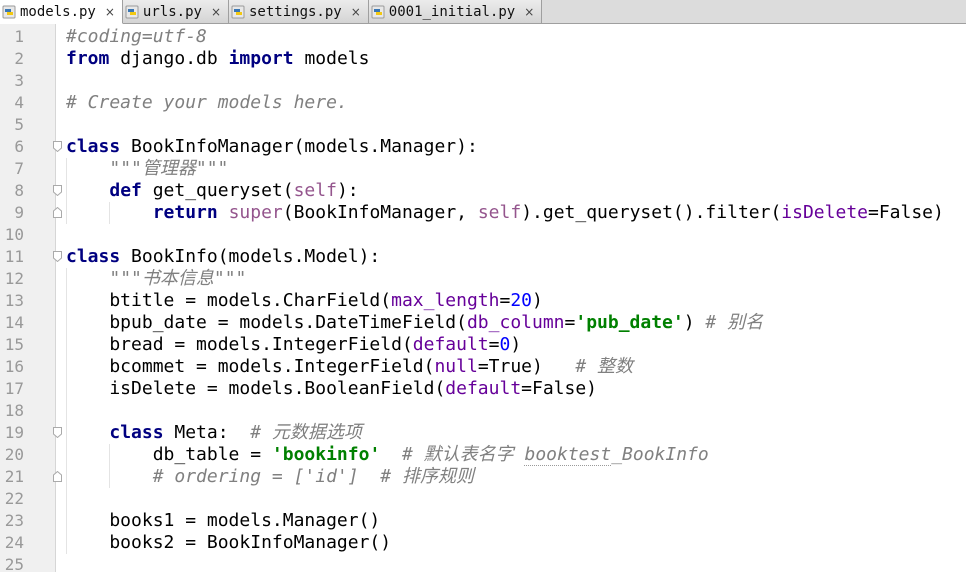 The width and height of the screenshot is (966, 572). I want to click on line-number: 3, so click(19, 80).